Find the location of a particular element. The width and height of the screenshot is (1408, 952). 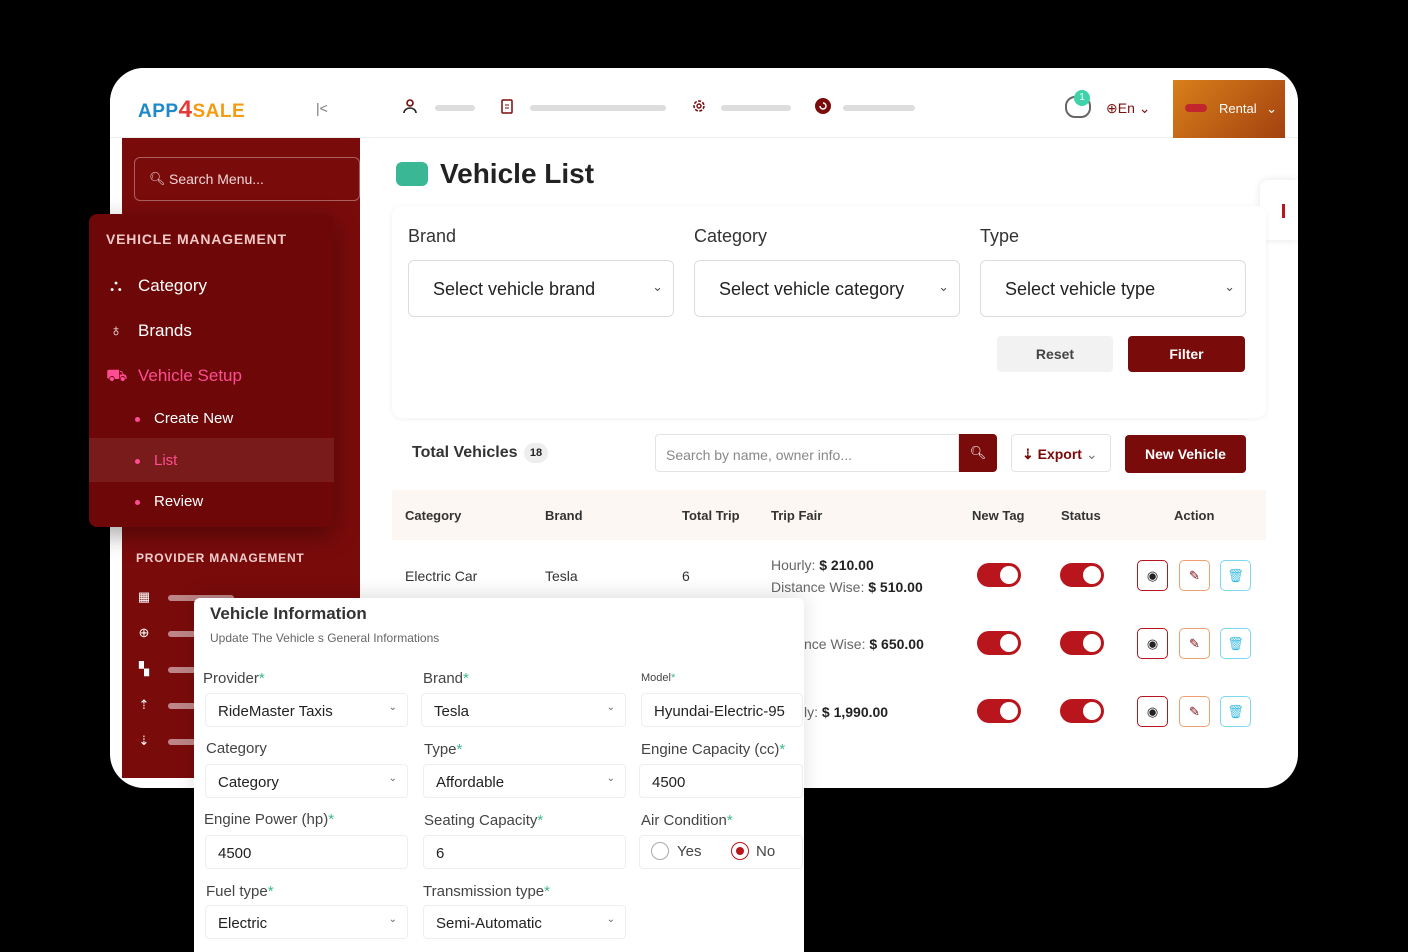

car-icon is located at coordinates (1196, 108).